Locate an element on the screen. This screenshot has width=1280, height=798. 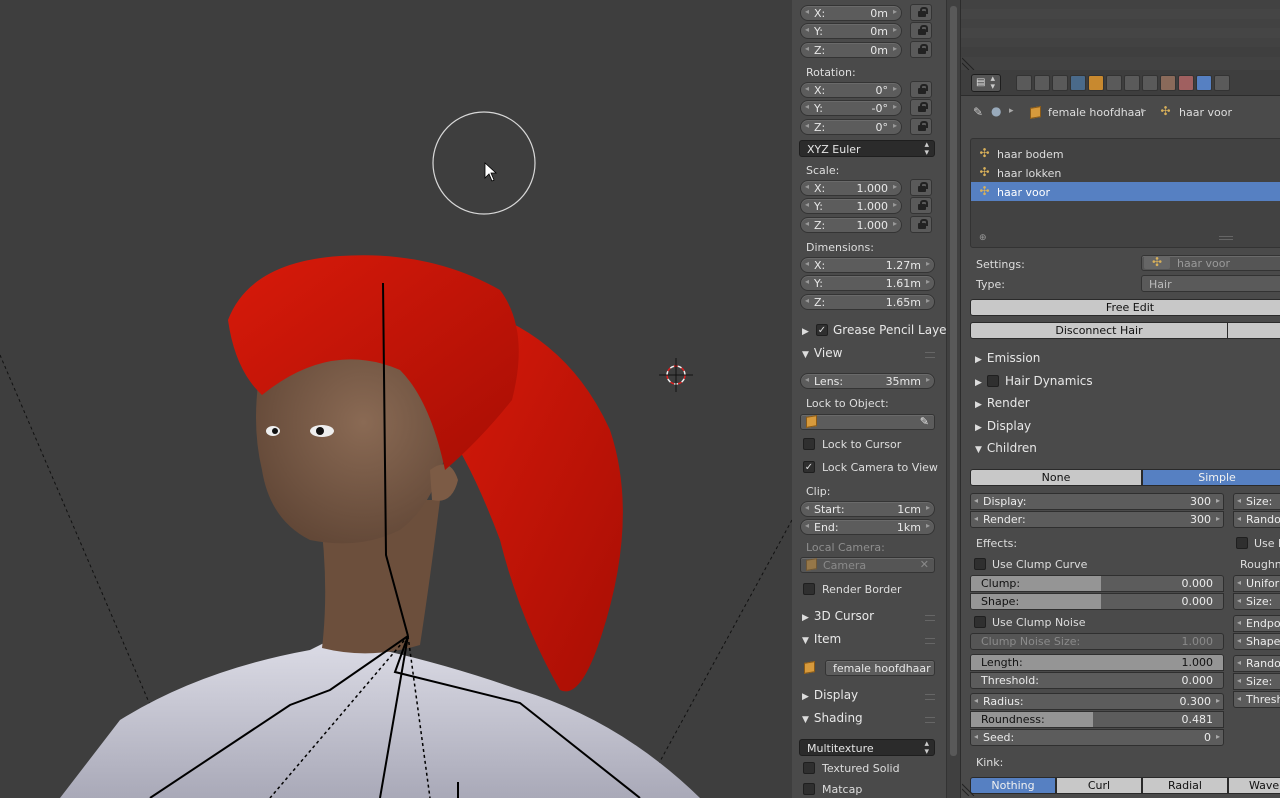
particle-system-list: ✣ haar bodem ✣ haar lokken ✣ haar voor ⊕ is located at coordinates (1125, 193).